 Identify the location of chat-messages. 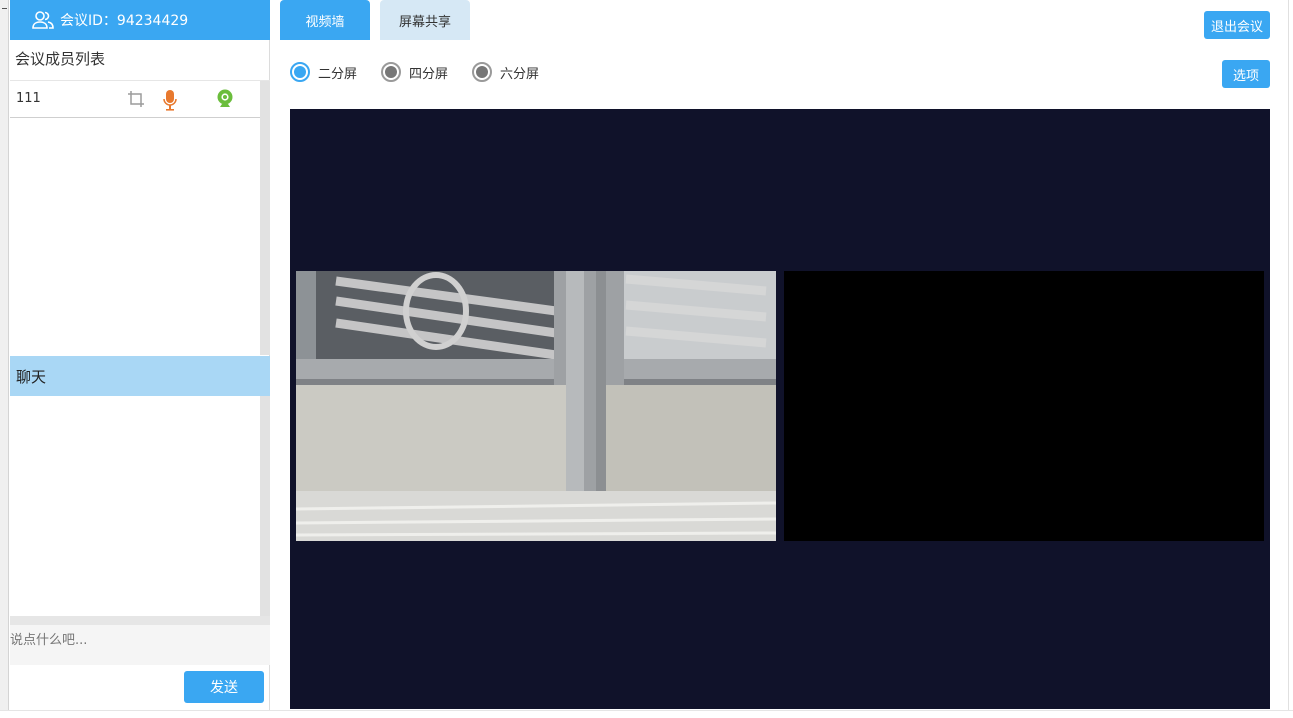
(140, 506).